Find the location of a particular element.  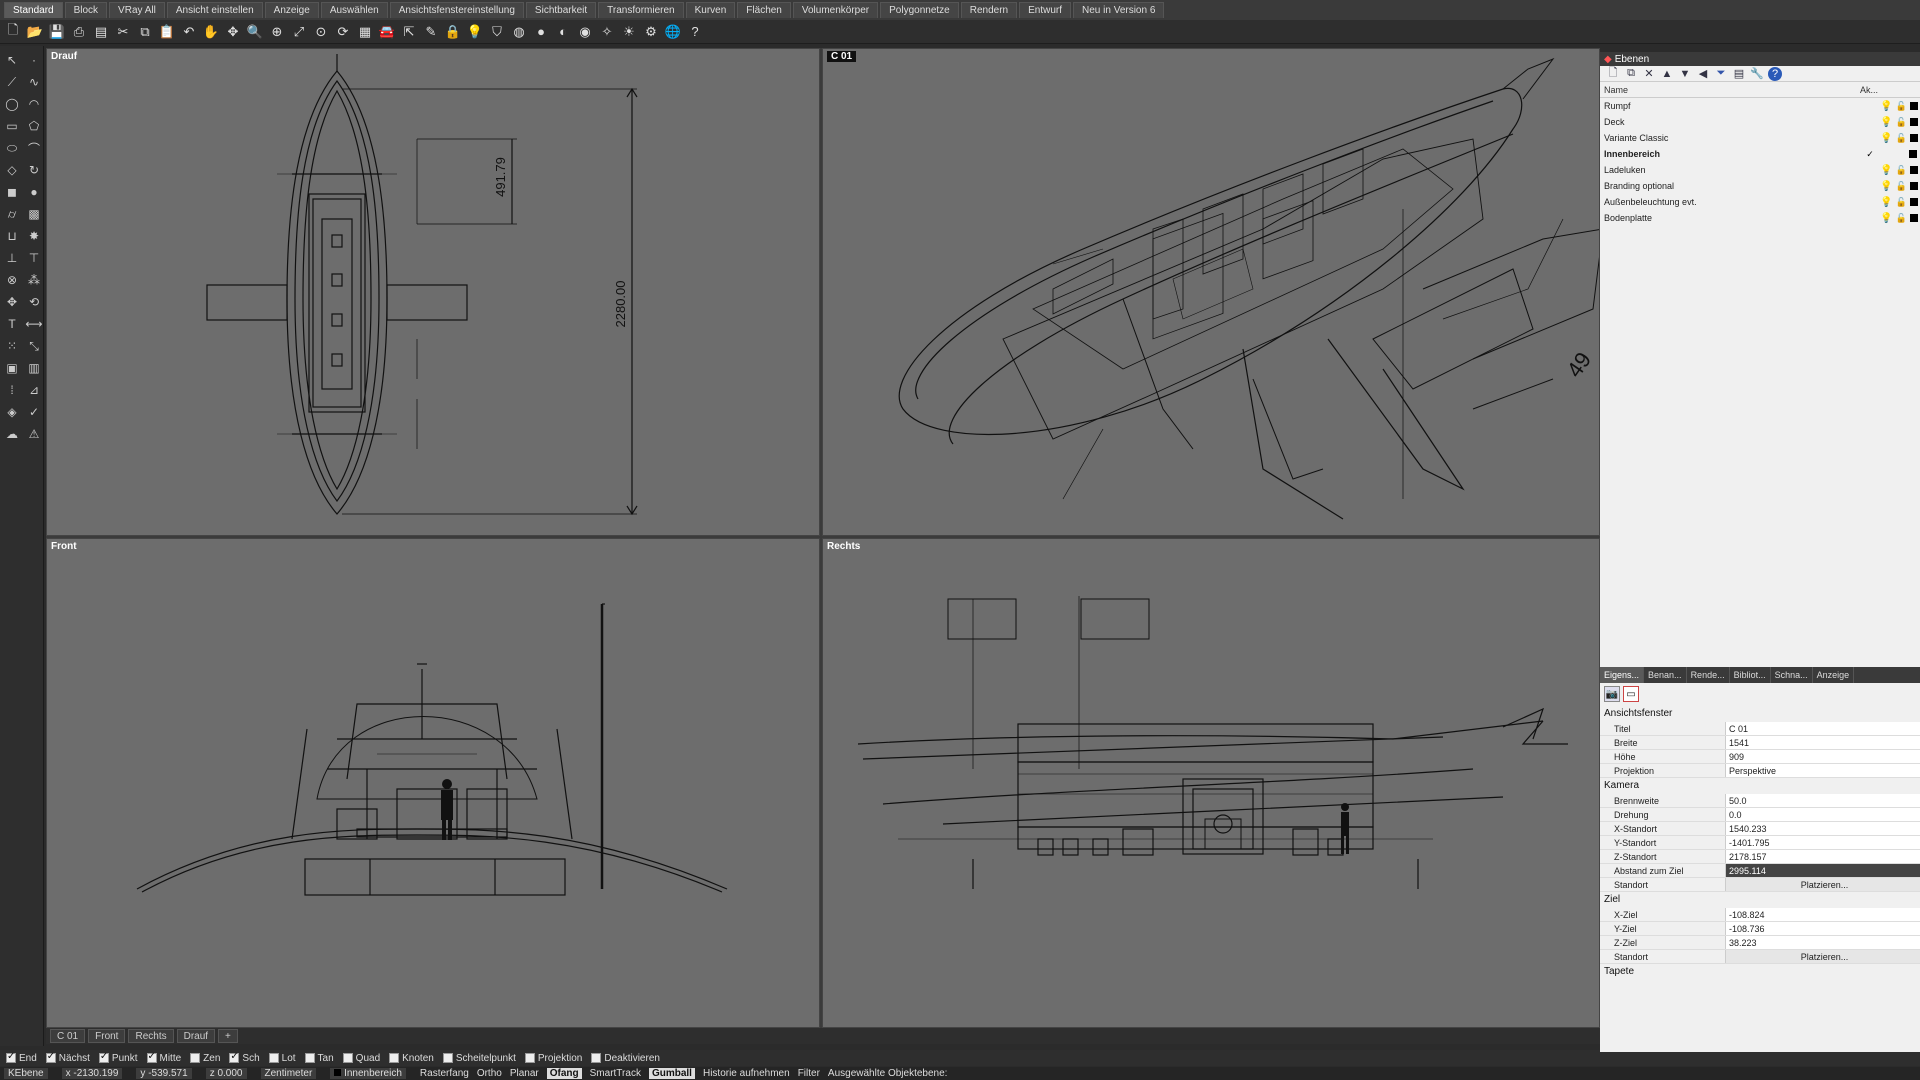

layer-name: Deck is located at coordinates (1732, 122).